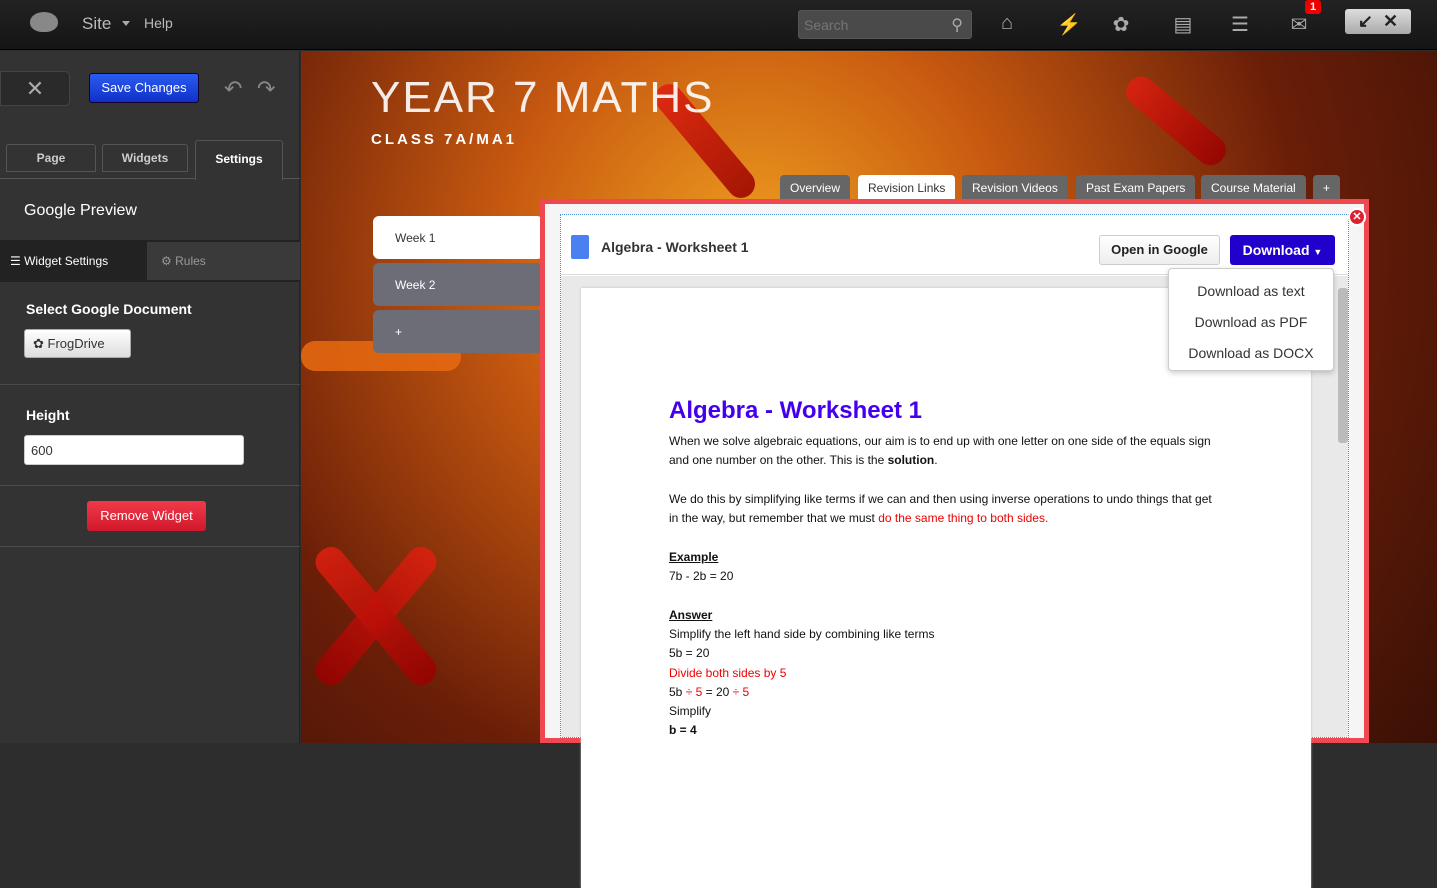  Describe the element at coordinates (1007, 23) in the screenshot. I see `home-icon: ⌂` at that location.